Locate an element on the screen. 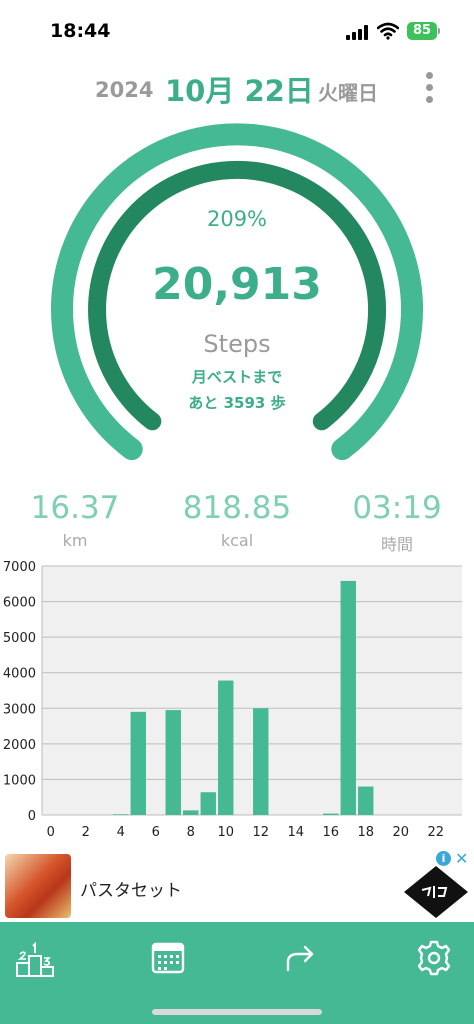 The height and width of the screenshot is (1024, 474). date-year: 2024 is located at coordinates (124, 90).